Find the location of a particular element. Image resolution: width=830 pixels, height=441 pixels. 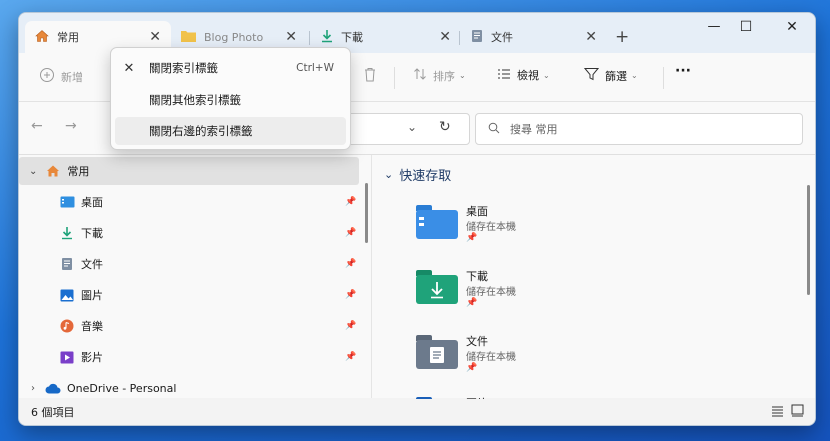

sort-icon is located at coordinates (420, 75).